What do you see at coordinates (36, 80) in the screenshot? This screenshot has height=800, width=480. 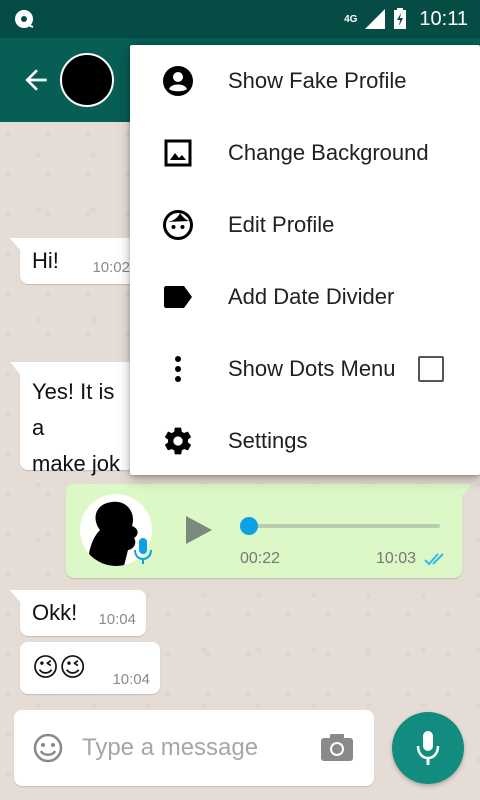 I see `back-arrow-icon` at bounding box center [36, 80].